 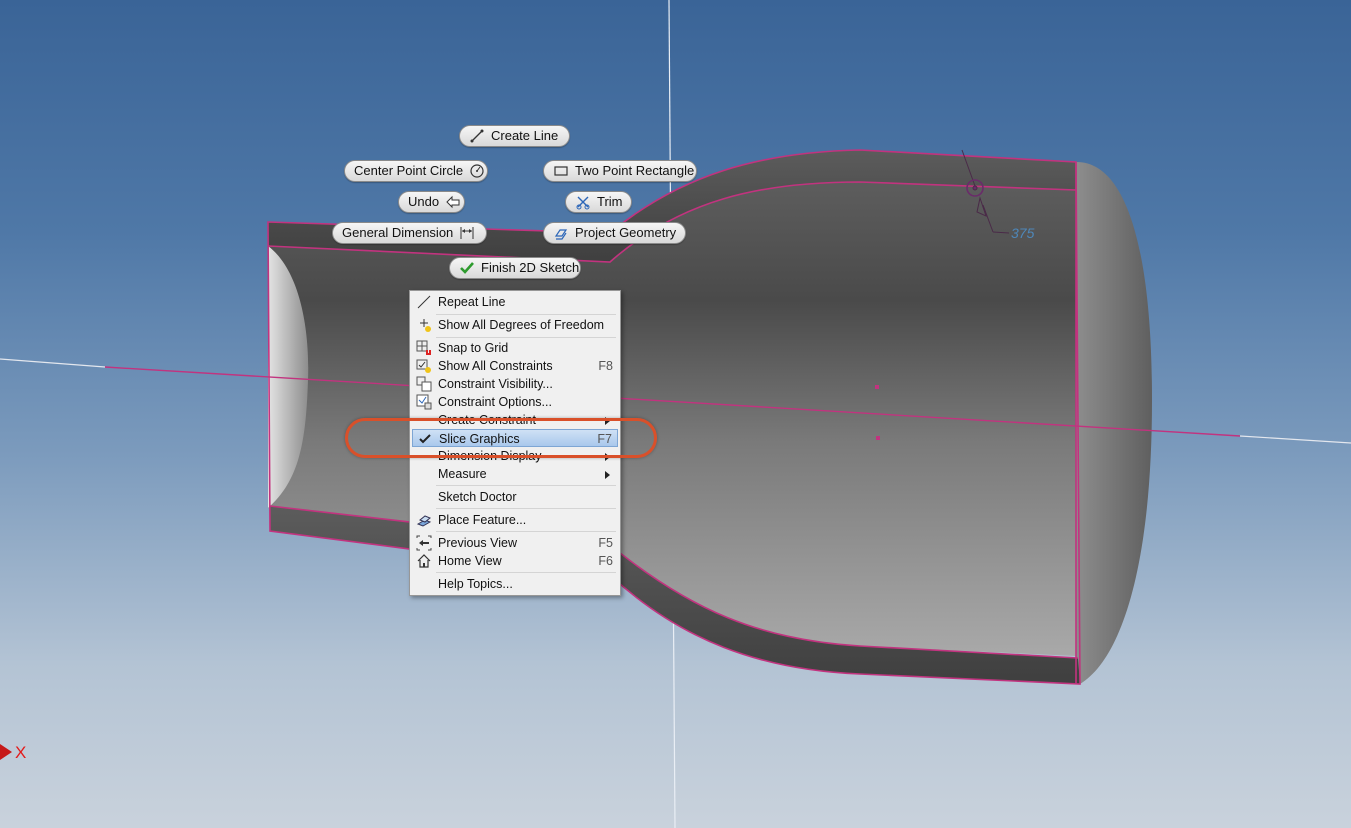 I want to click on menu-item-repeat-line: Repeat Line, so click(x=515, y=302).